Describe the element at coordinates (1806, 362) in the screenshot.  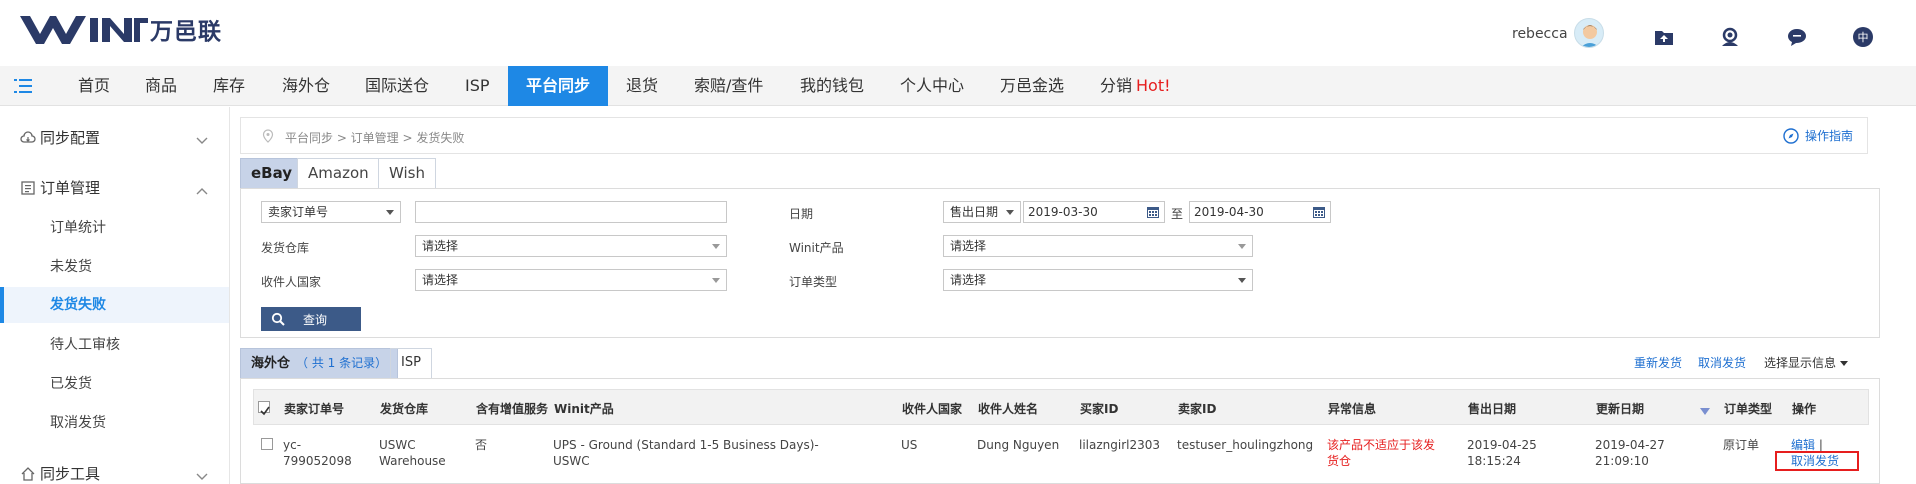
I see `display-info-dropdown: 选择显示信息` at that location.